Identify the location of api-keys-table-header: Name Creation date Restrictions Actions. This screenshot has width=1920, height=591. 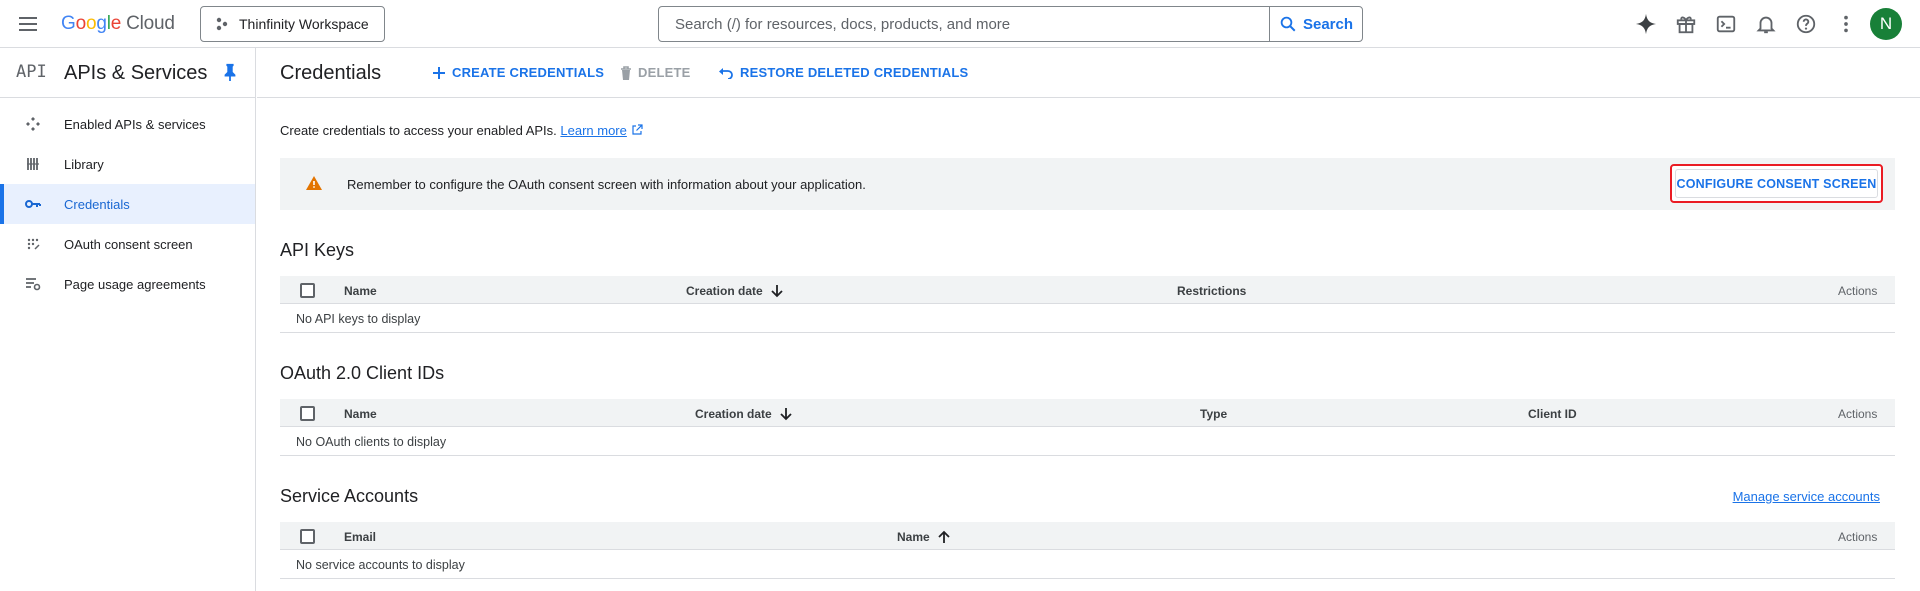
(1087, 290).